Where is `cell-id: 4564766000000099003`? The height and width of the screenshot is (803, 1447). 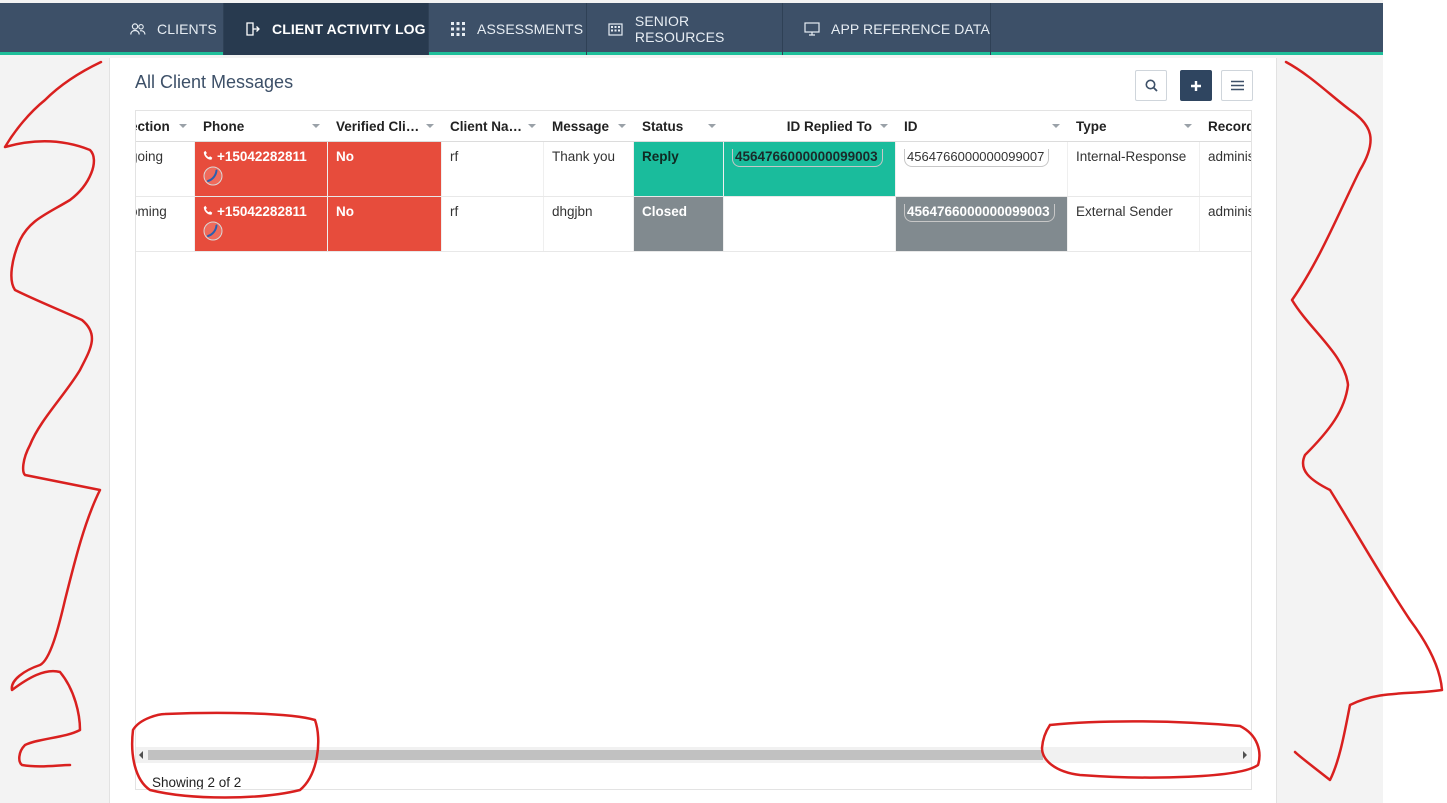
cell-id: 4564766000000099003 is located at coordinates (982, 224).